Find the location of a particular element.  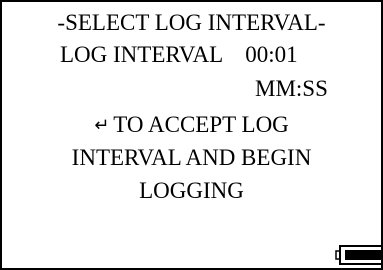

screen-title: -SELECT LOG INTERVAL- is located at coordinates (191, 22).